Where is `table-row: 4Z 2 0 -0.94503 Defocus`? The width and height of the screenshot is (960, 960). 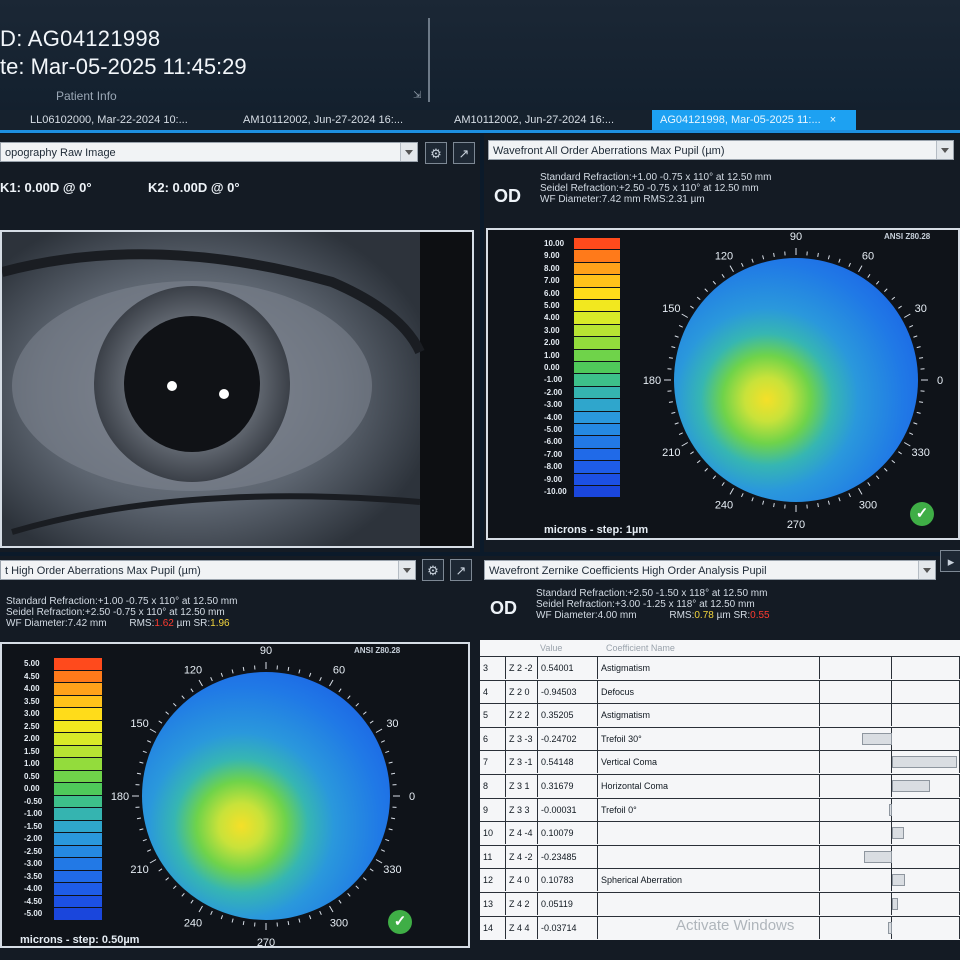 table-row: 4Z 2 0 -0.94503 Defocus is located at coordinates (720, 691).